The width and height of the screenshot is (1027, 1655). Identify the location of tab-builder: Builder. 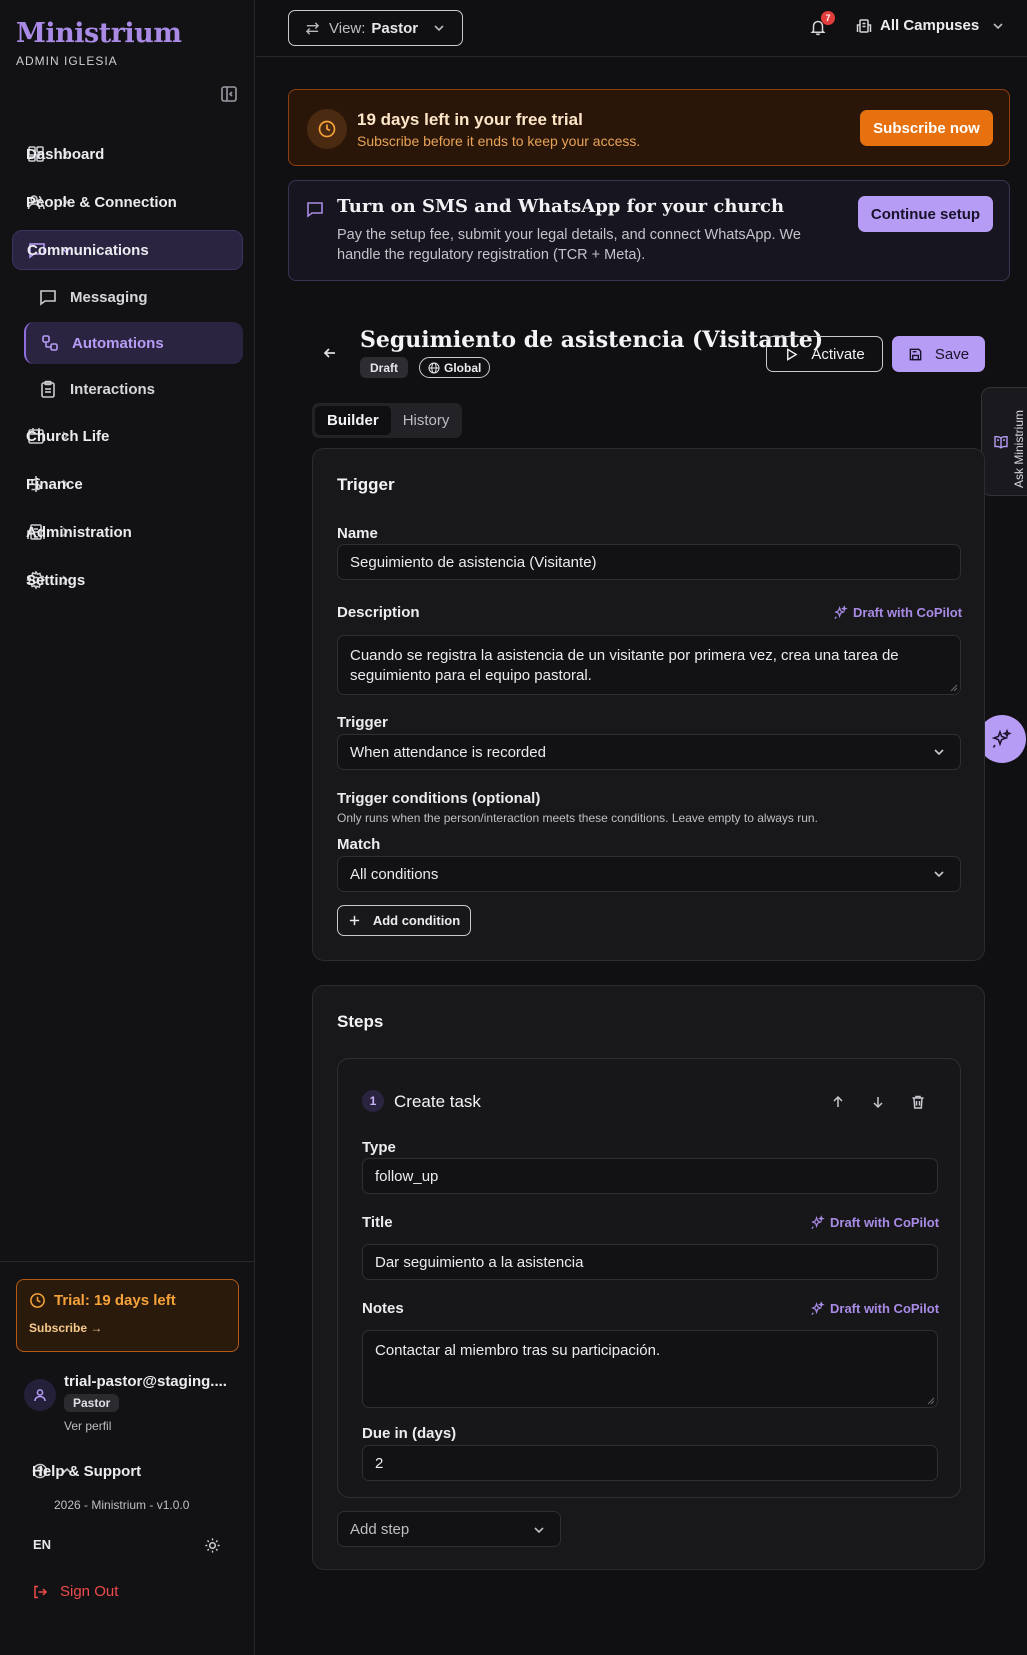
(353, 420).